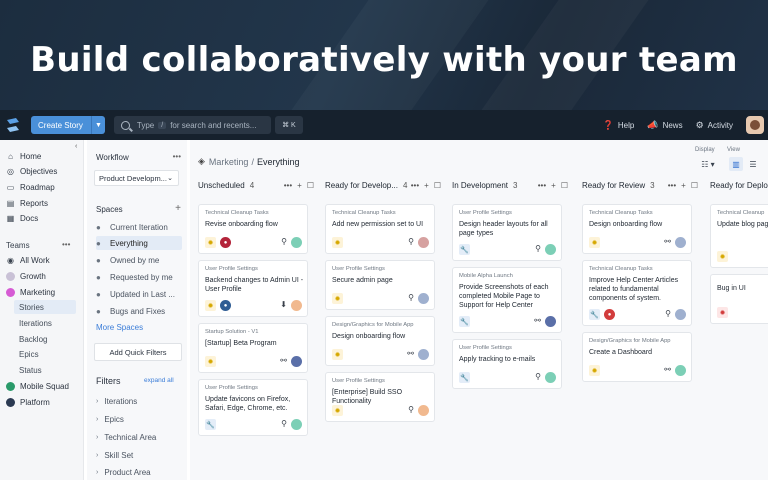 The image size is (768, 480). What do you see at coordinates (139, 277) in the screenshot?
I see `space-item: ● Requested by me` at bounding box center [139, 277].